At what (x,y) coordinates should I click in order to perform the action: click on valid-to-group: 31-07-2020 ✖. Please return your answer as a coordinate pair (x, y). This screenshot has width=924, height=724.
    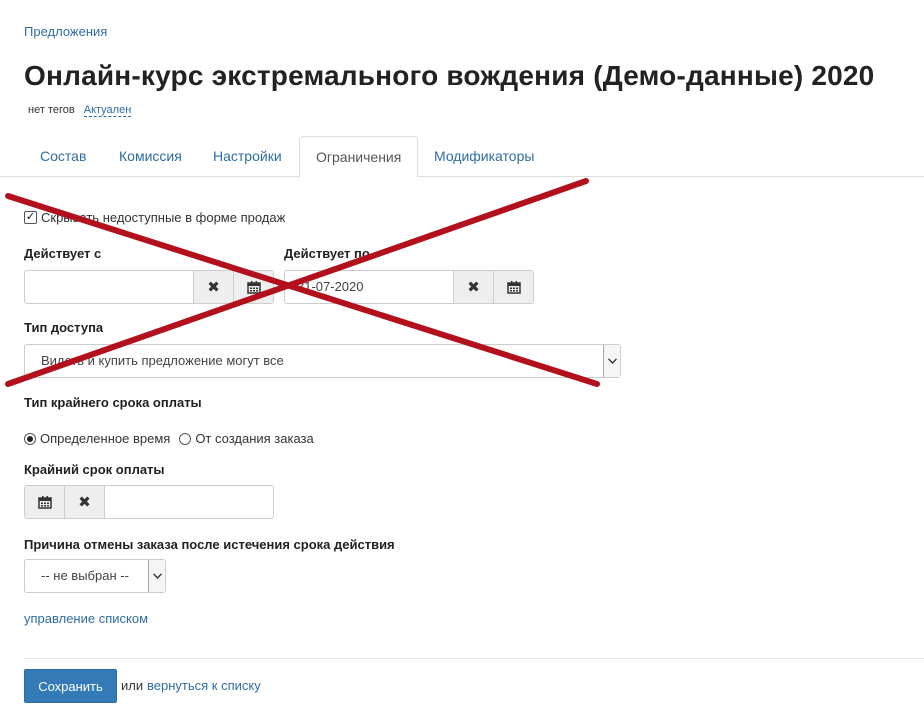
    Looking at the image, I should click on (409, 287).